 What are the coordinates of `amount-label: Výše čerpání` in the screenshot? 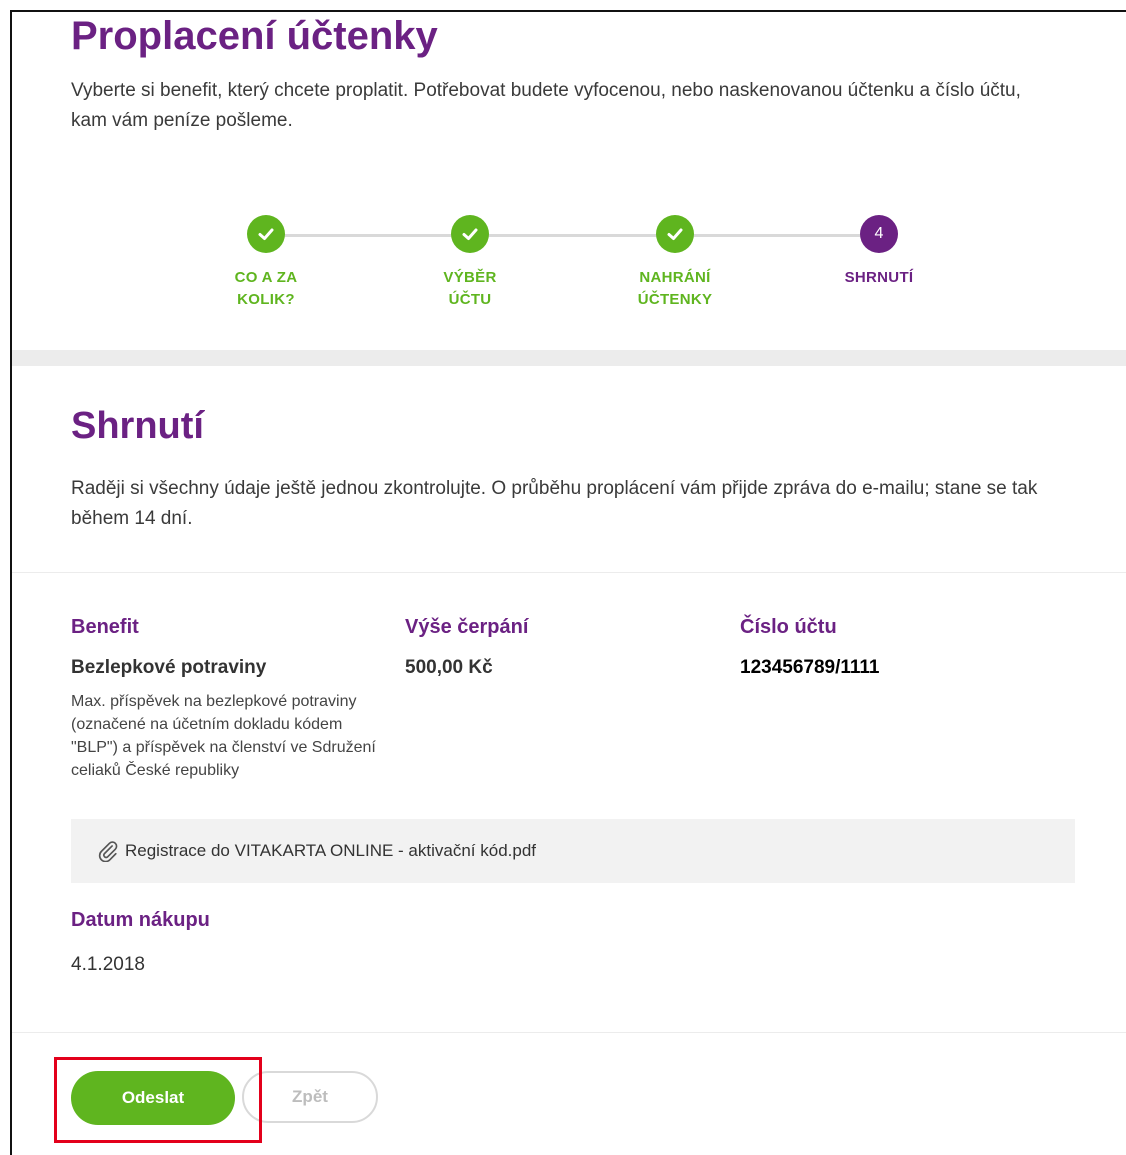 It's located at (467, 627).